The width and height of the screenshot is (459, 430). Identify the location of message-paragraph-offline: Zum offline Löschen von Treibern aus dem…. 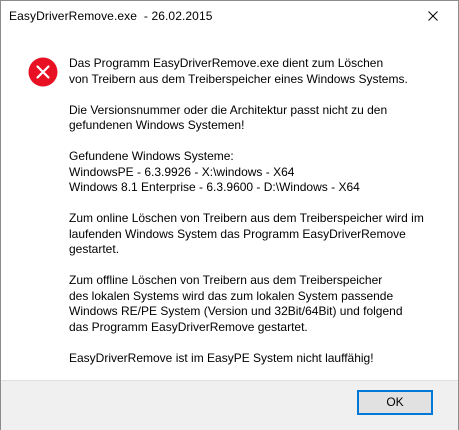
(259, 304).